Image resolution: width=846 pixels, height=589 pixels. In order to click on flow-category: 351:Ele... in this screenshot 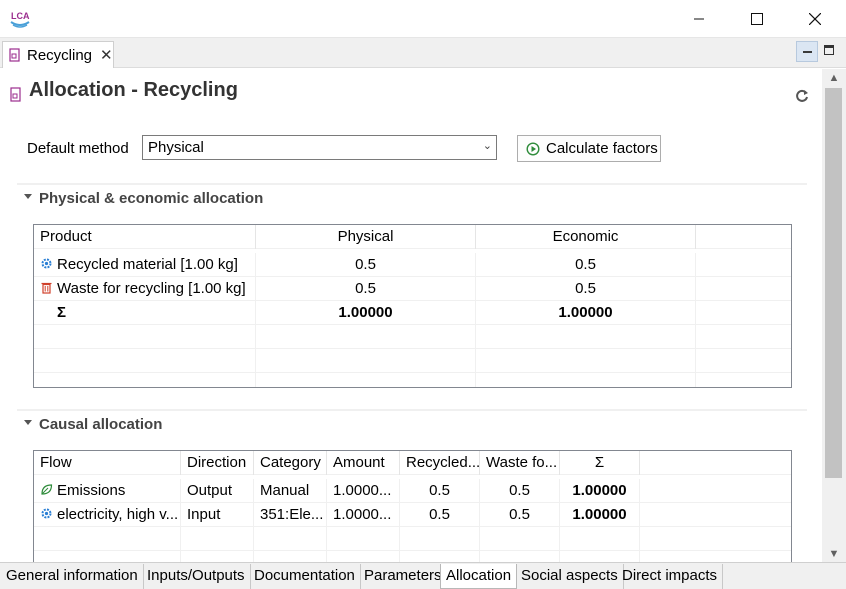, I will do `click(290, 515)`.